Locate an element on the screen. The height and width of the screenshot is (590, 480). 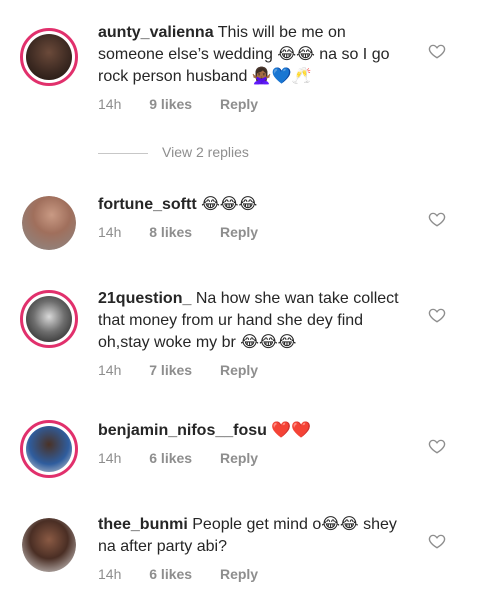
comment-username: thee_bunmi is located at coordinates (143, 524).